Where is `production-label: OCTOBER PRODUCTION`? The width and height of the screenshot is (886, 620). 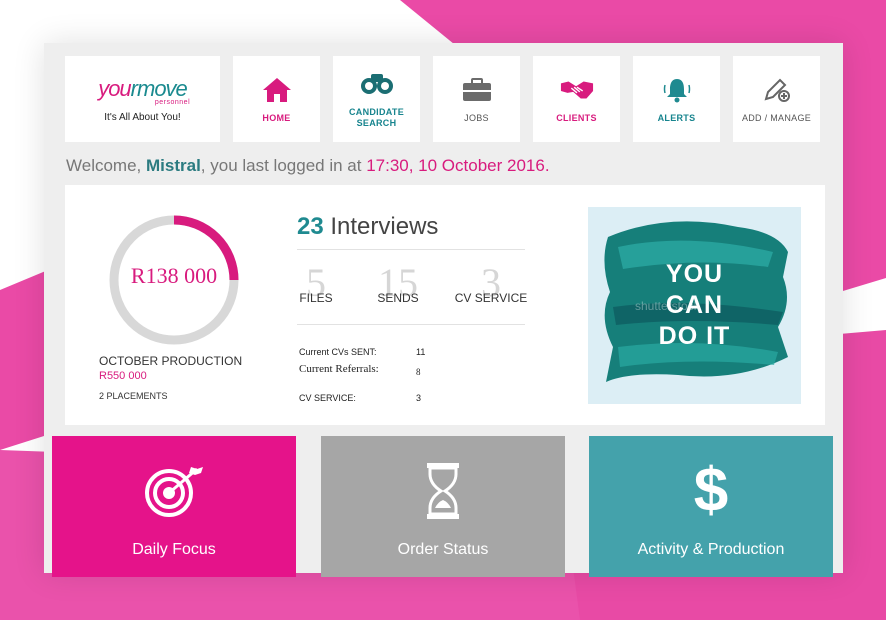 production-label: OCTOBER PRODUCTION is located at coordinates (171, 361).